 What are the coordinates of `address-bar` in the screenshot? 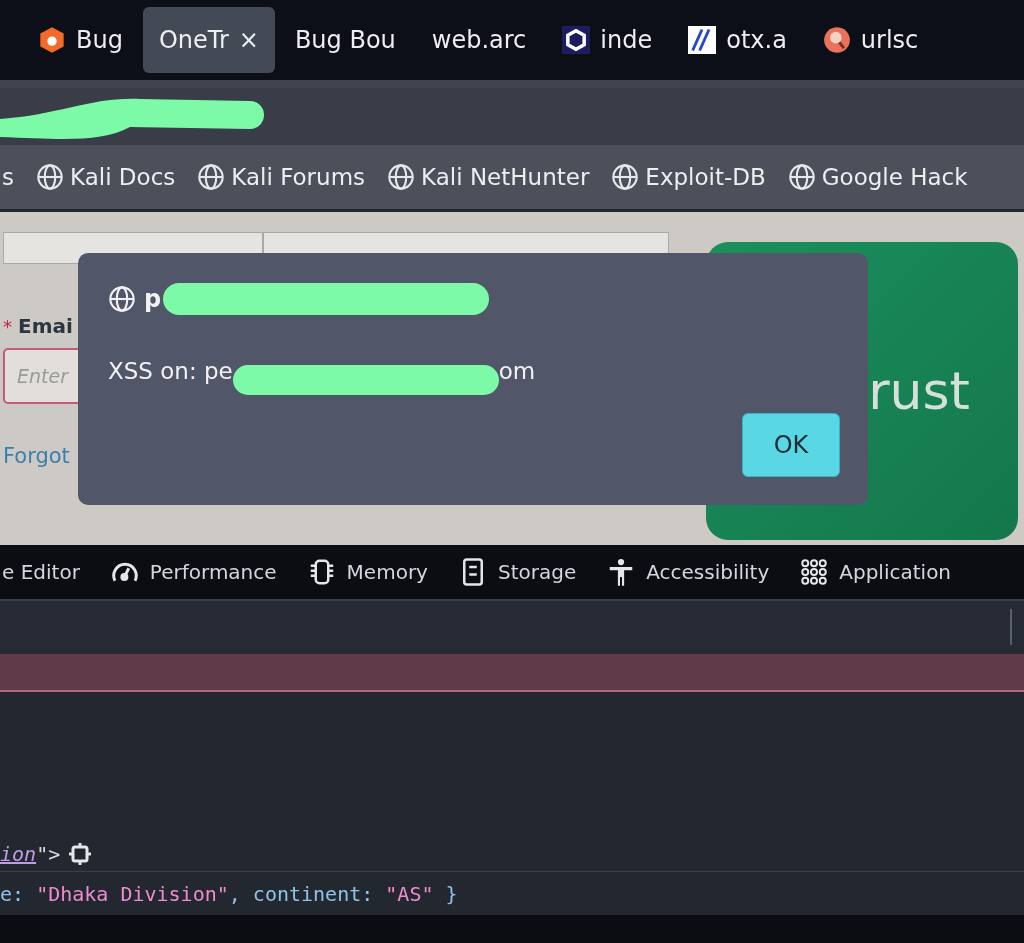 It's located at (512, 112).